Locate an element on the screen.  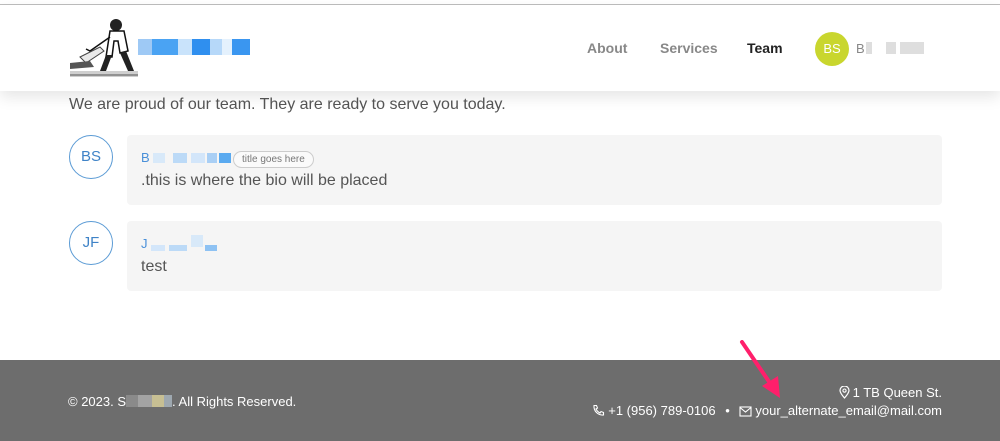
nav-services-link: Services is located at coordinates (689, 48).